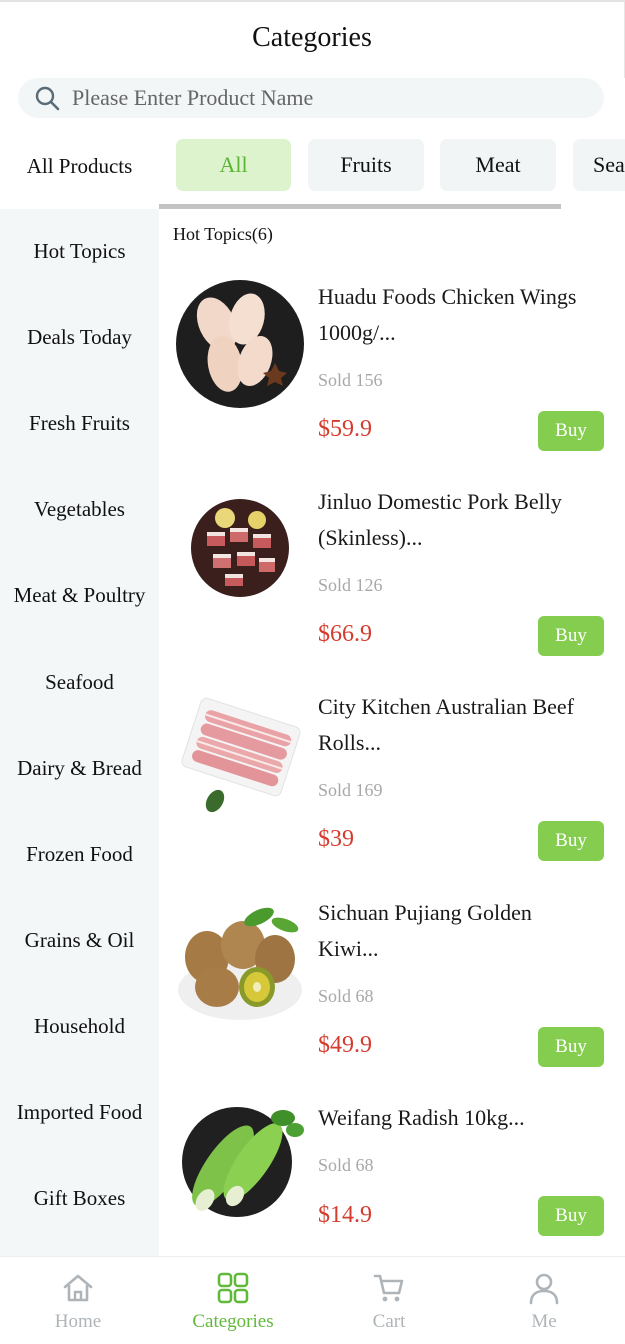 Image resolution: width=625 pixels, height=1344 pixels. What do you see at coordinates (447, 296) in the screenshot?
I see `product-name-line1: Huadu Foods Chicken Wings` at bounding box center [447, 296].